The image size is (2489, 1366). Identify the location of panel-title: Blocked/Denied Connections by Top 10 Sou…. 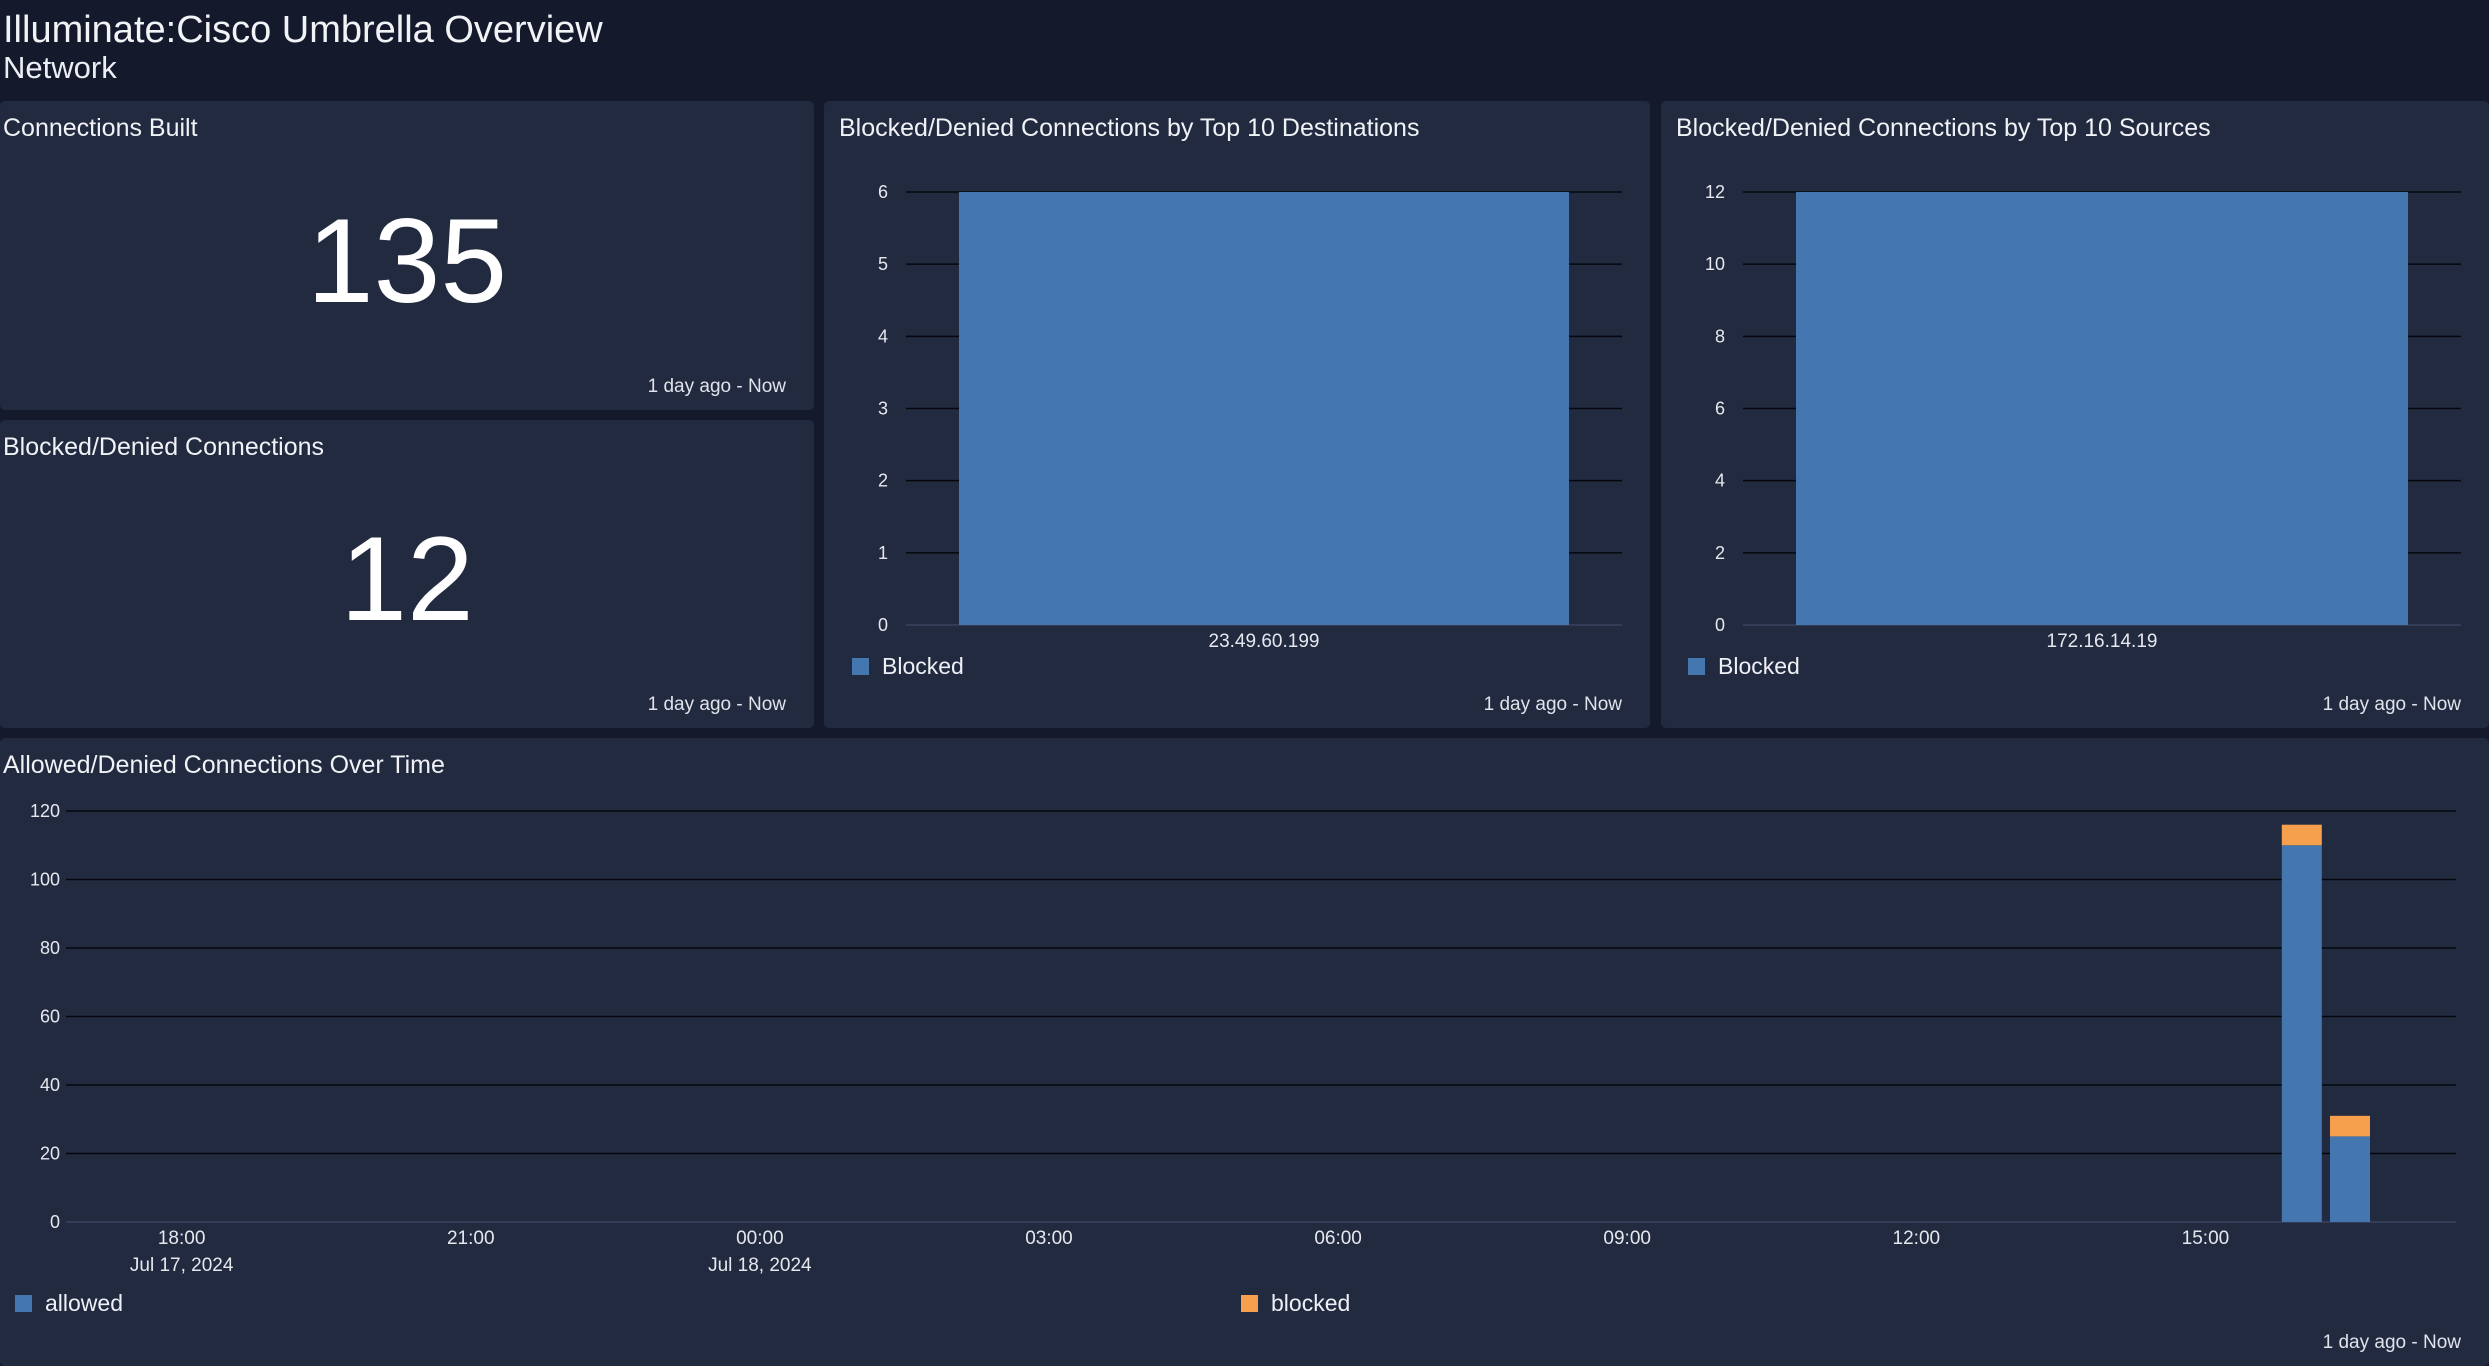
(1943, 128).